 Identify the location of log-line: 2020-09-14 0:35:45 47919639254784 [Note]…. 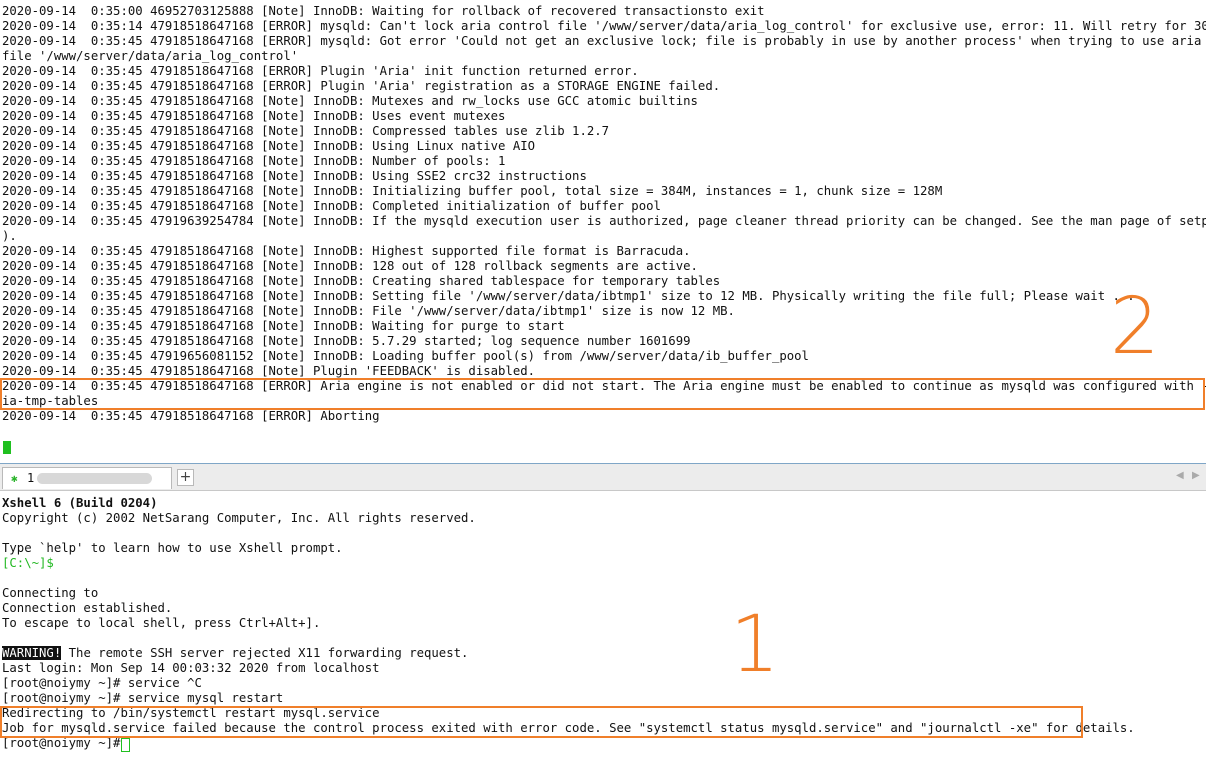
(604, 221).